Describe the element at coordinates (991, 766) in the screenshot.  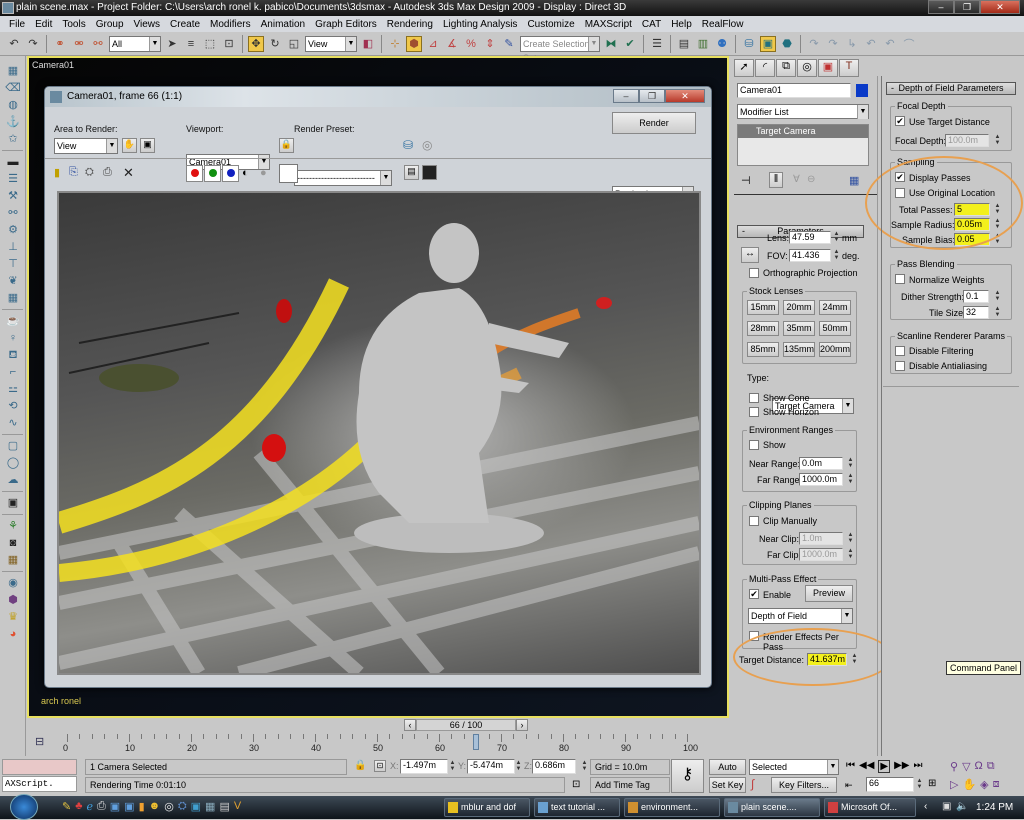
I see `maximize-viewport-icon: ⧉` at that location.